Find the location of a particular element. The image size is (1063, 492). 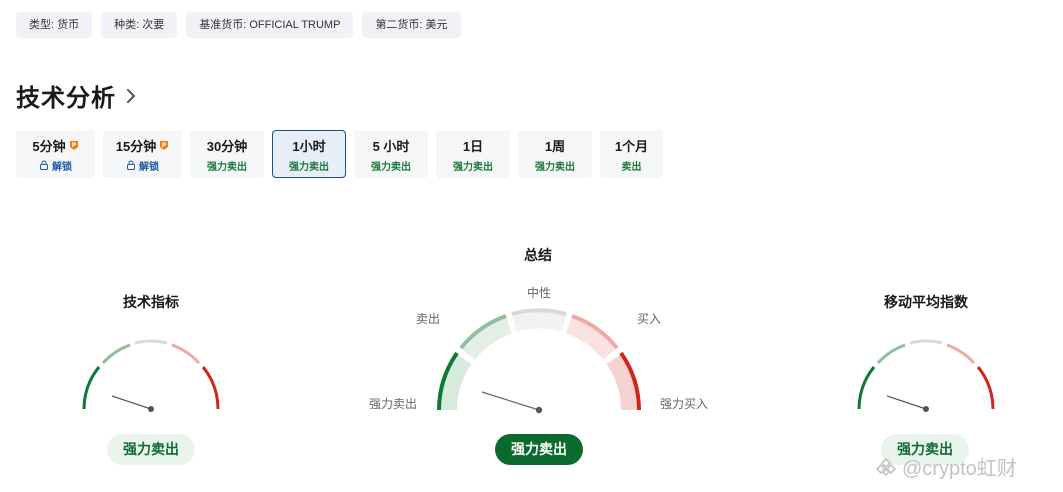

tab-1hour: 1小时 强力卖出 is located at coordinates (309, 154).